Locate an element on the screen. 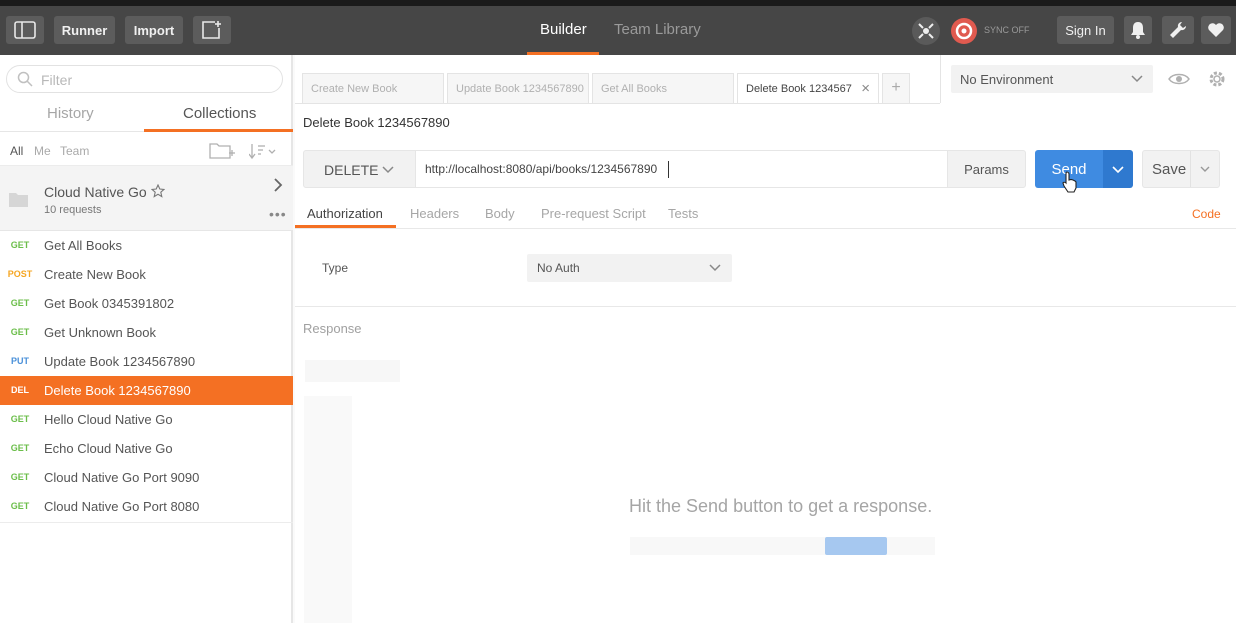  response-placeholder-column is located at coordinates (328, 509).